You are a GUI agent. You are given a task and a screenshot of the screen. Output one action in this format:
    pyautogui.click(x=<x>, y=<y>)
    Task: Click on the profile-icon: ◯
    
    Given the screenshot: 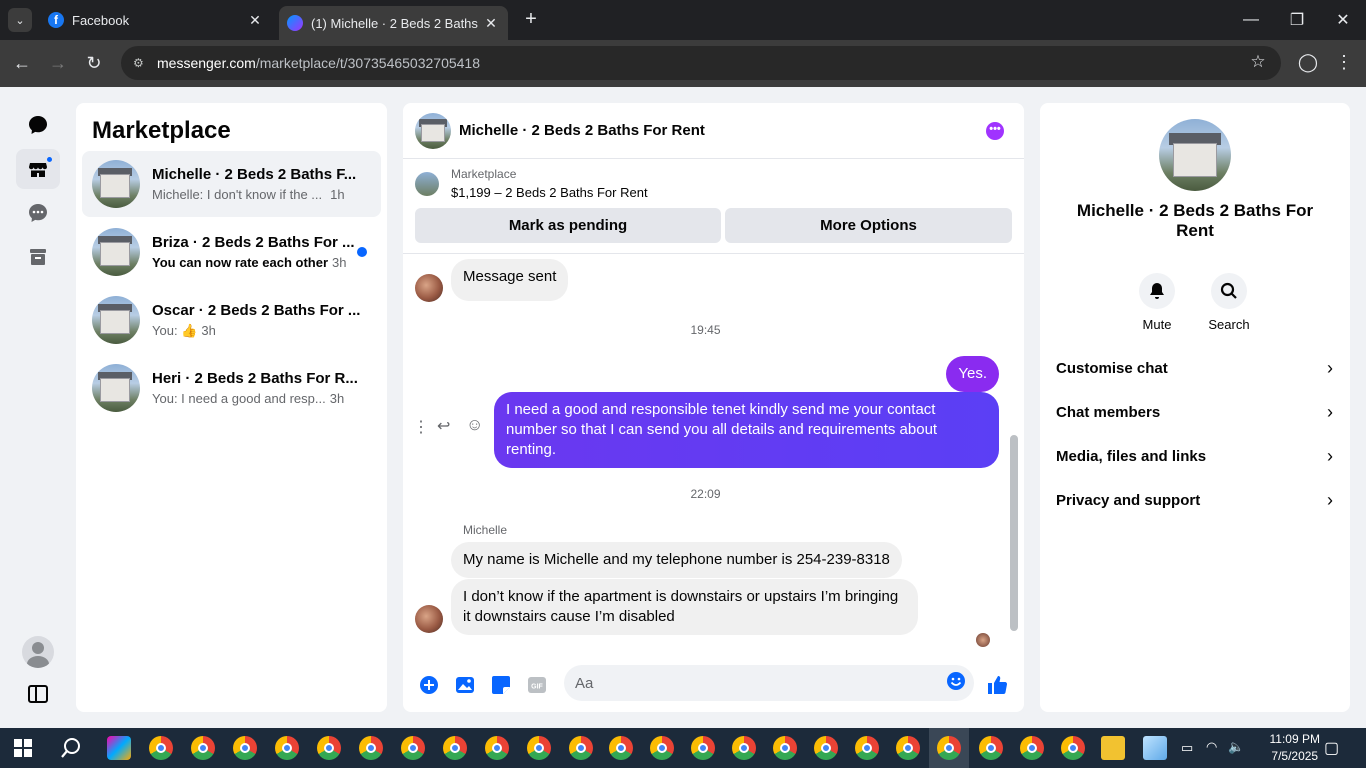 What is the action you would take?
    pyautogui.click(x=1308, y=63)
    